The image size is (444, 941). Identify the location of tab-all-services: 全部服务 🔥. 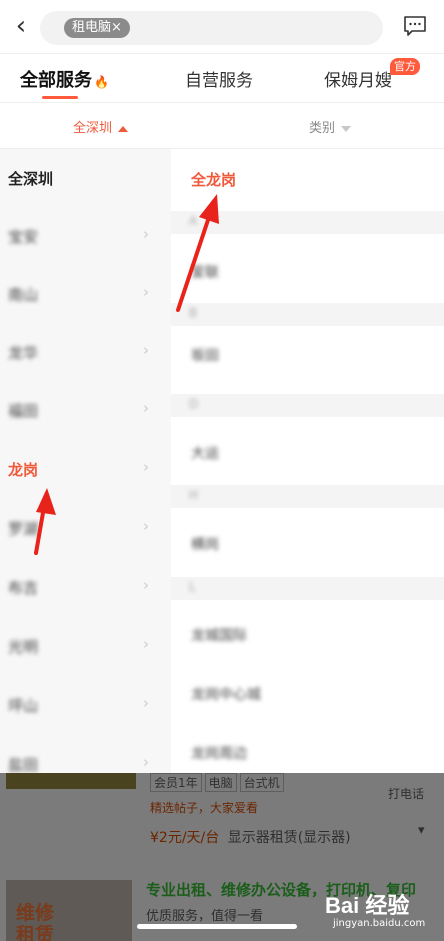
(64, 79).